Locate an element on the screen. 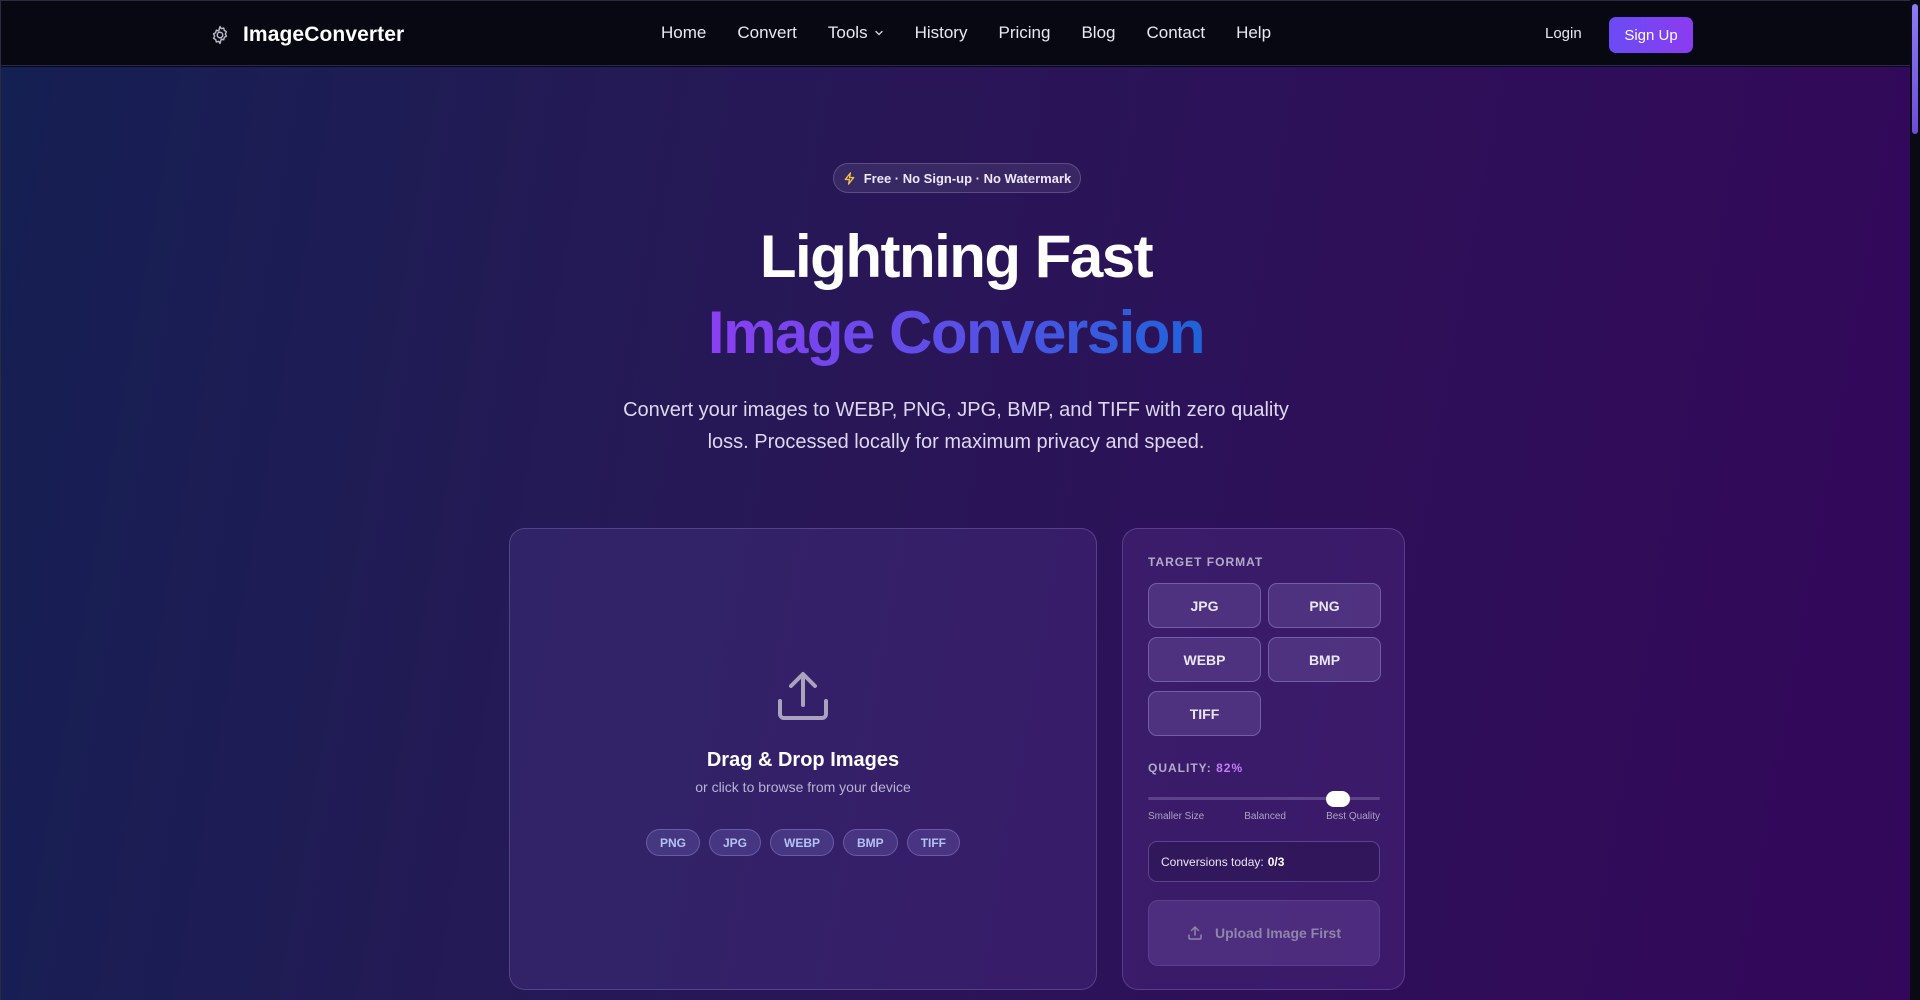  format-button-bmp: BMP is located at coordinates (1324, 659).